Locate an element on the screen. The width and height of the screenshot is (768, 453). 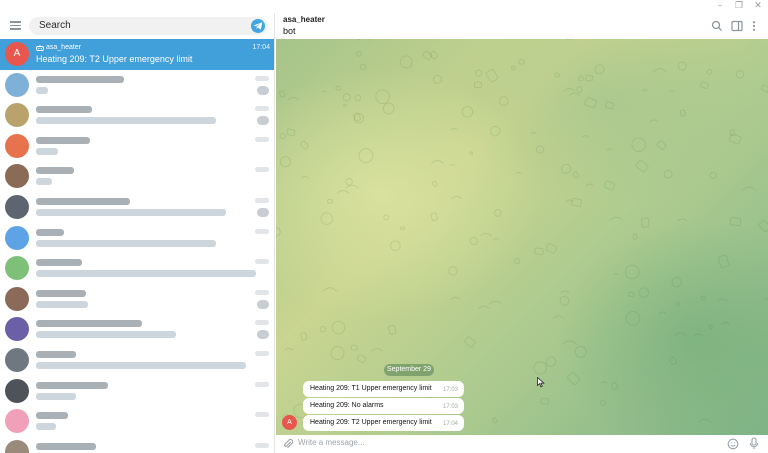
search-input: Search is located at coordinates (148, 26).